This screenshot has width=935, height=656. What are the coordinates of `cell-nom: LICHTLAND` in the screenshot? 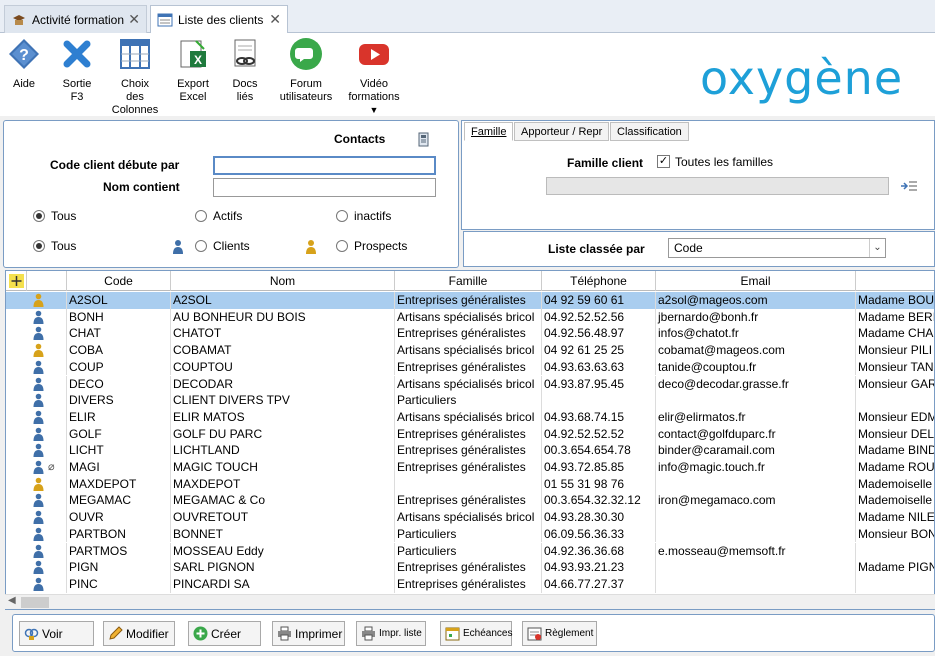 It's located at (283, 450).